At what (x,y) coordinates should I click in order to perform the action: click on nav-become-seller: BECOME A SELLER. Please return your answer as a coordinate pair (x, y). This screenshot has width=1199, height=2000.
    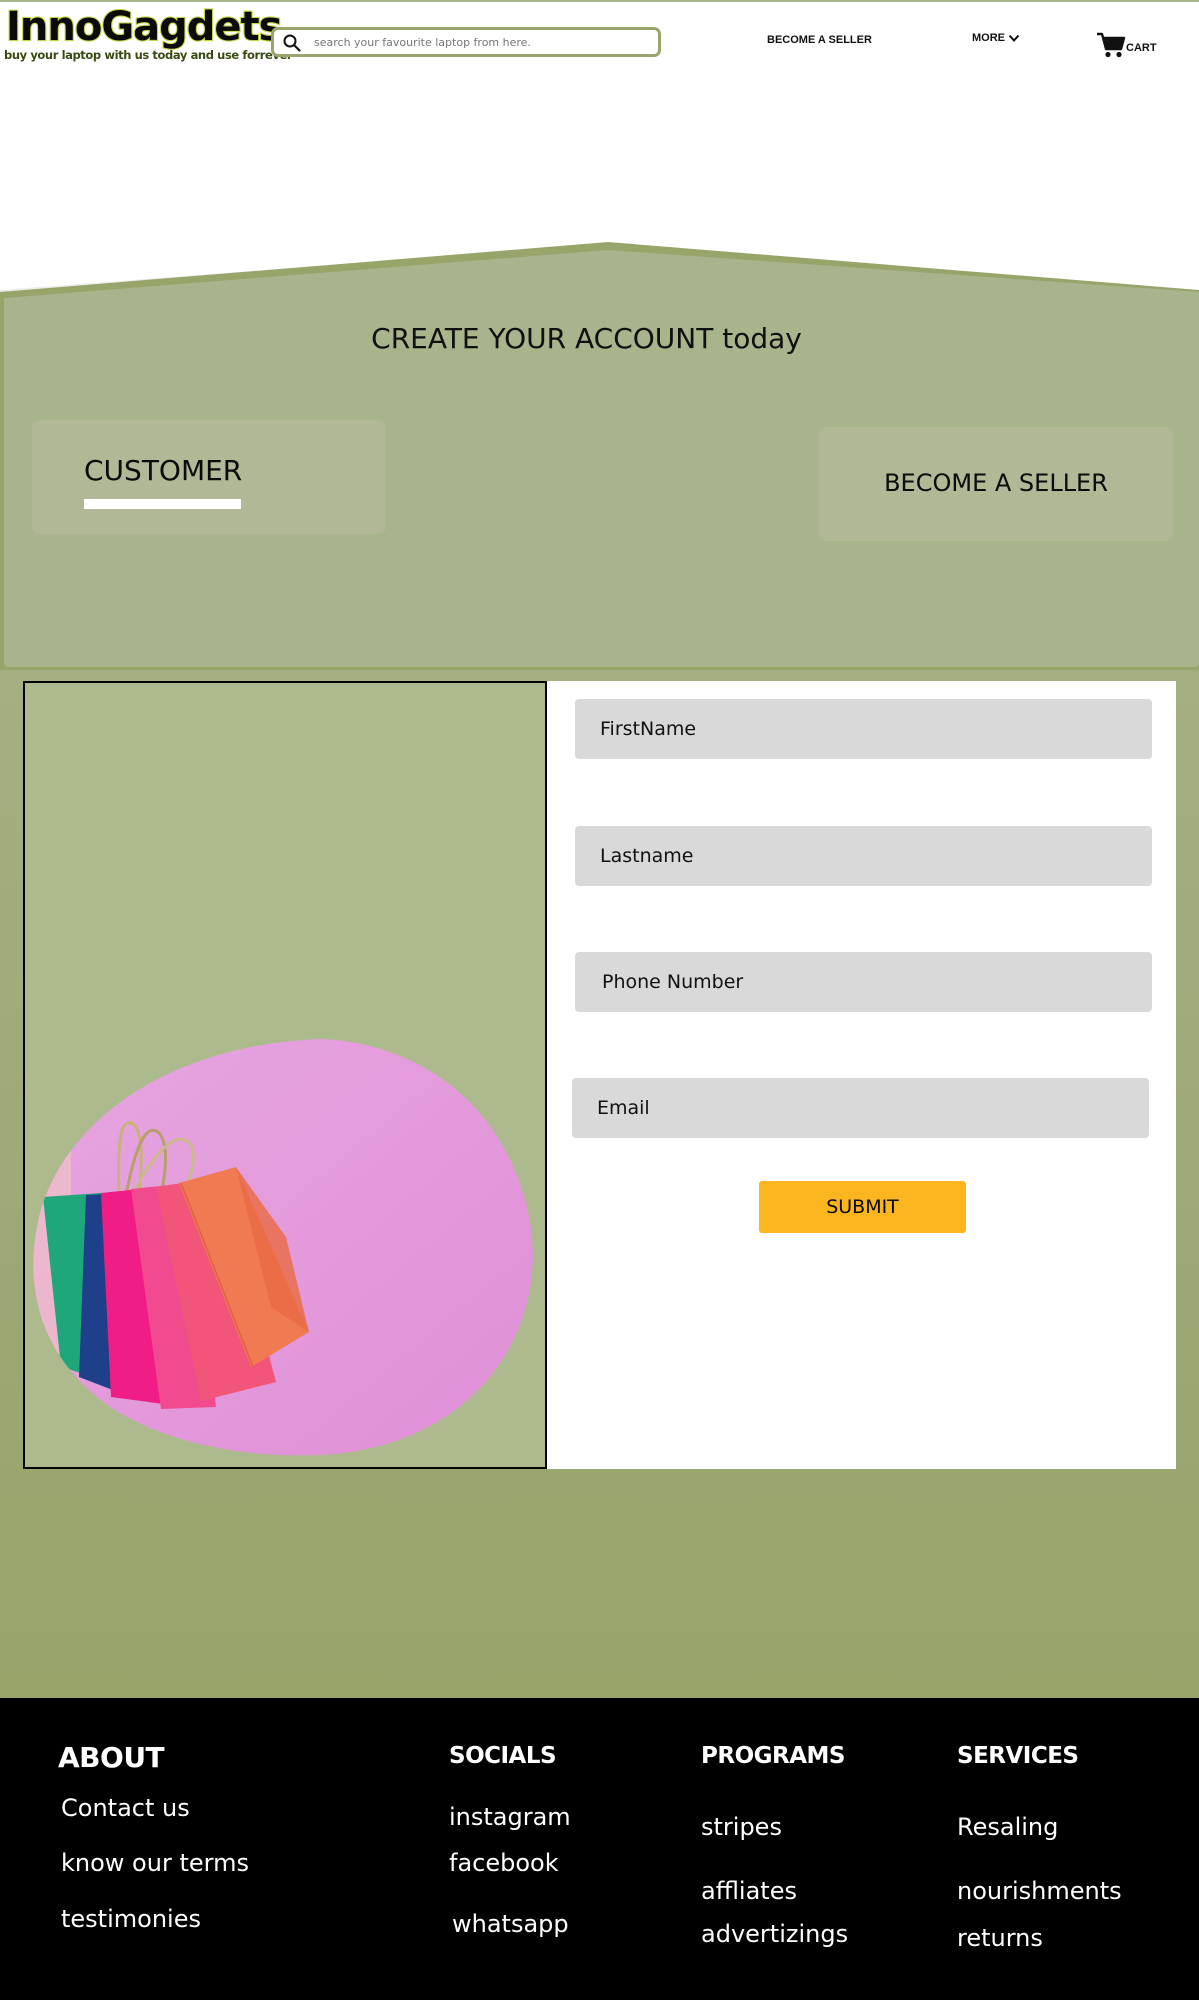
    Looking at the image, I should click on (819, 40).